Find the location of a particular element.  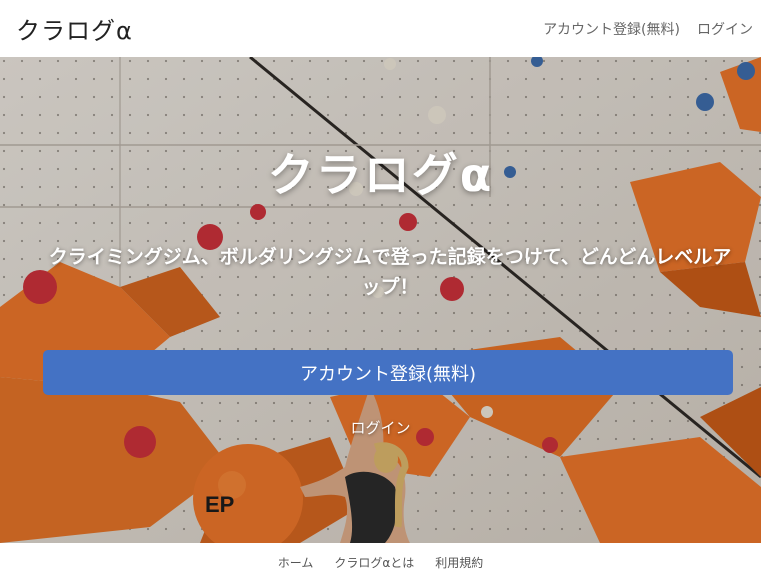

footer-terms-link: 利用規約 is located at coordinates (459, 562).